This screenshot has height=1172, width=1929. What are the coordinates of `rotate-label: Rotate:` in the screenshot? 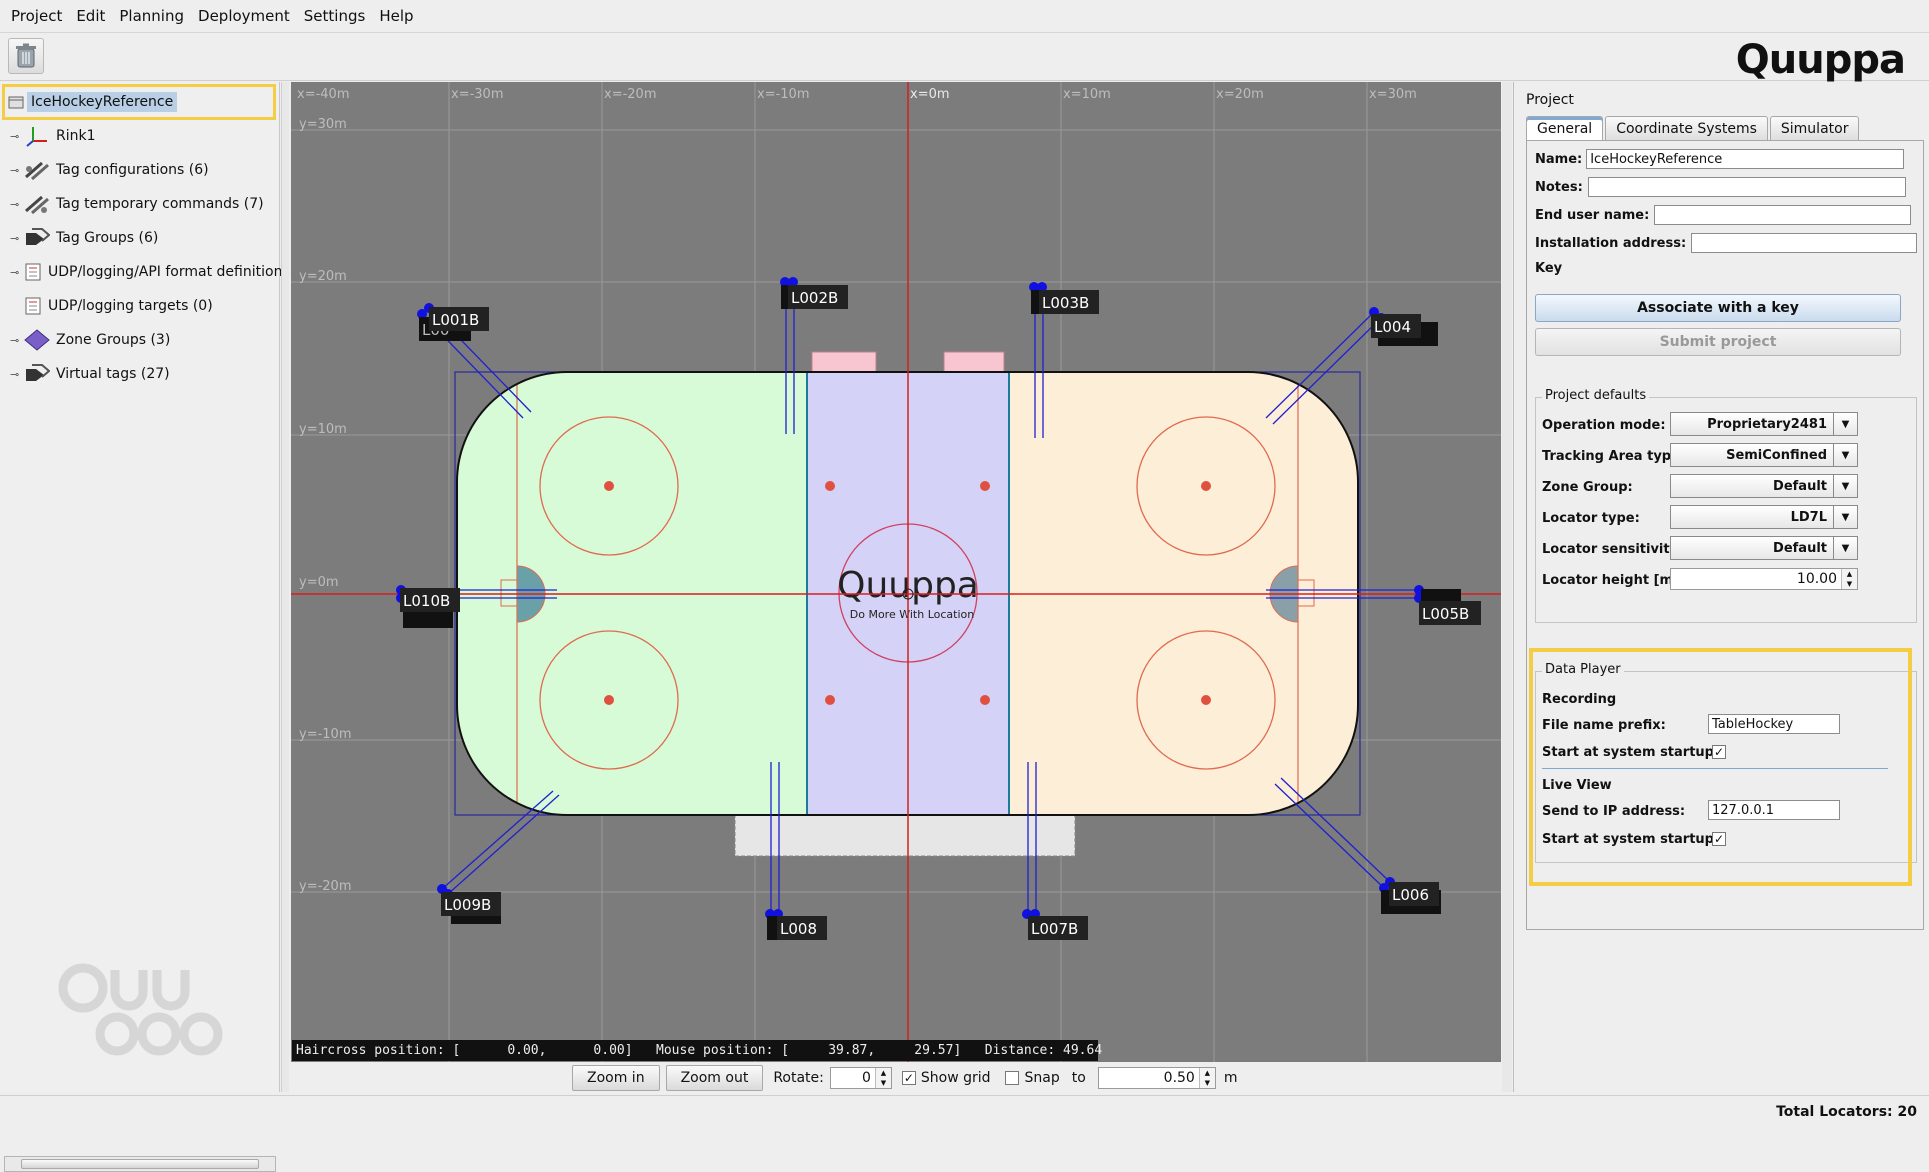 It's located at (798, 1078).